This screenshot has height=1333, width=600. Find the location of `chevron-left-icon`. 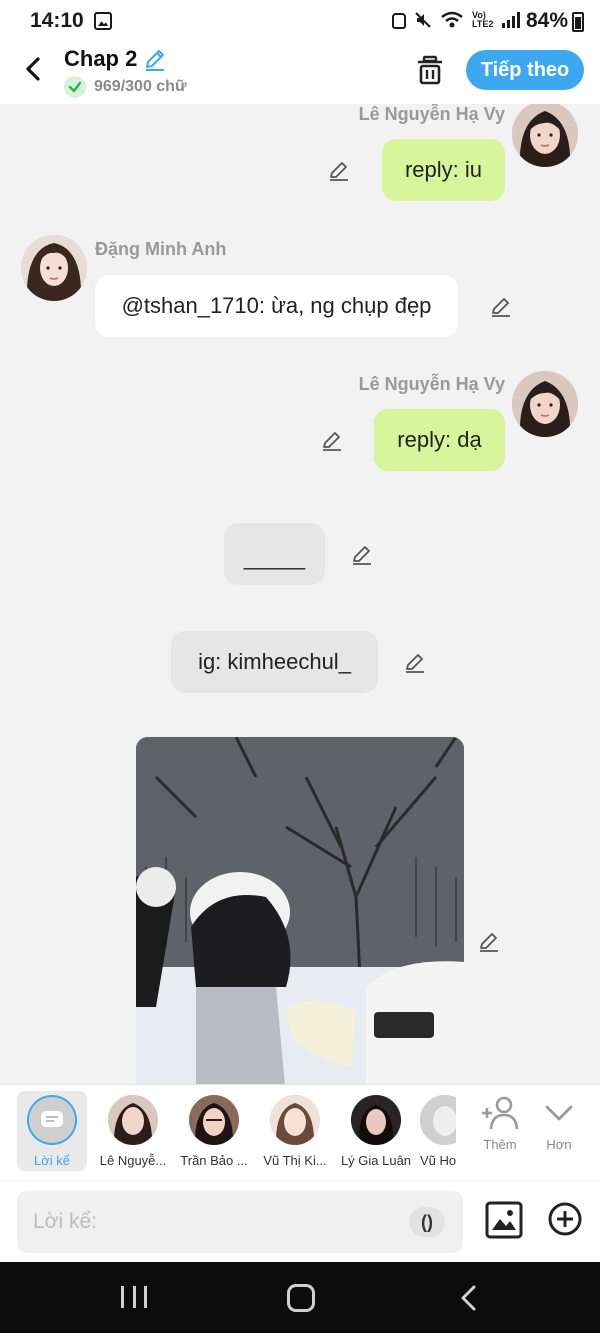

chevron-left-icon is located at coordinates (33, 69).